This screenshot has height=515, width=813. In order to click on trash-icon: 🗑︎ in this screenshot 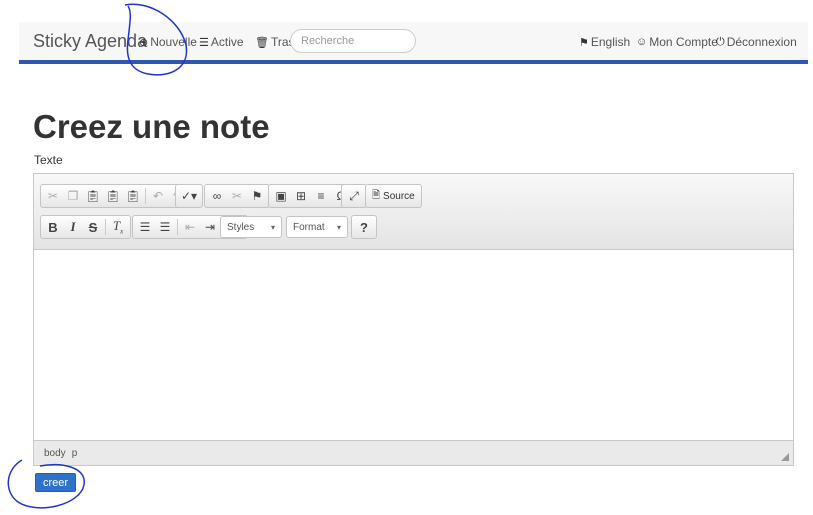, I will do `click(262, 42)`.